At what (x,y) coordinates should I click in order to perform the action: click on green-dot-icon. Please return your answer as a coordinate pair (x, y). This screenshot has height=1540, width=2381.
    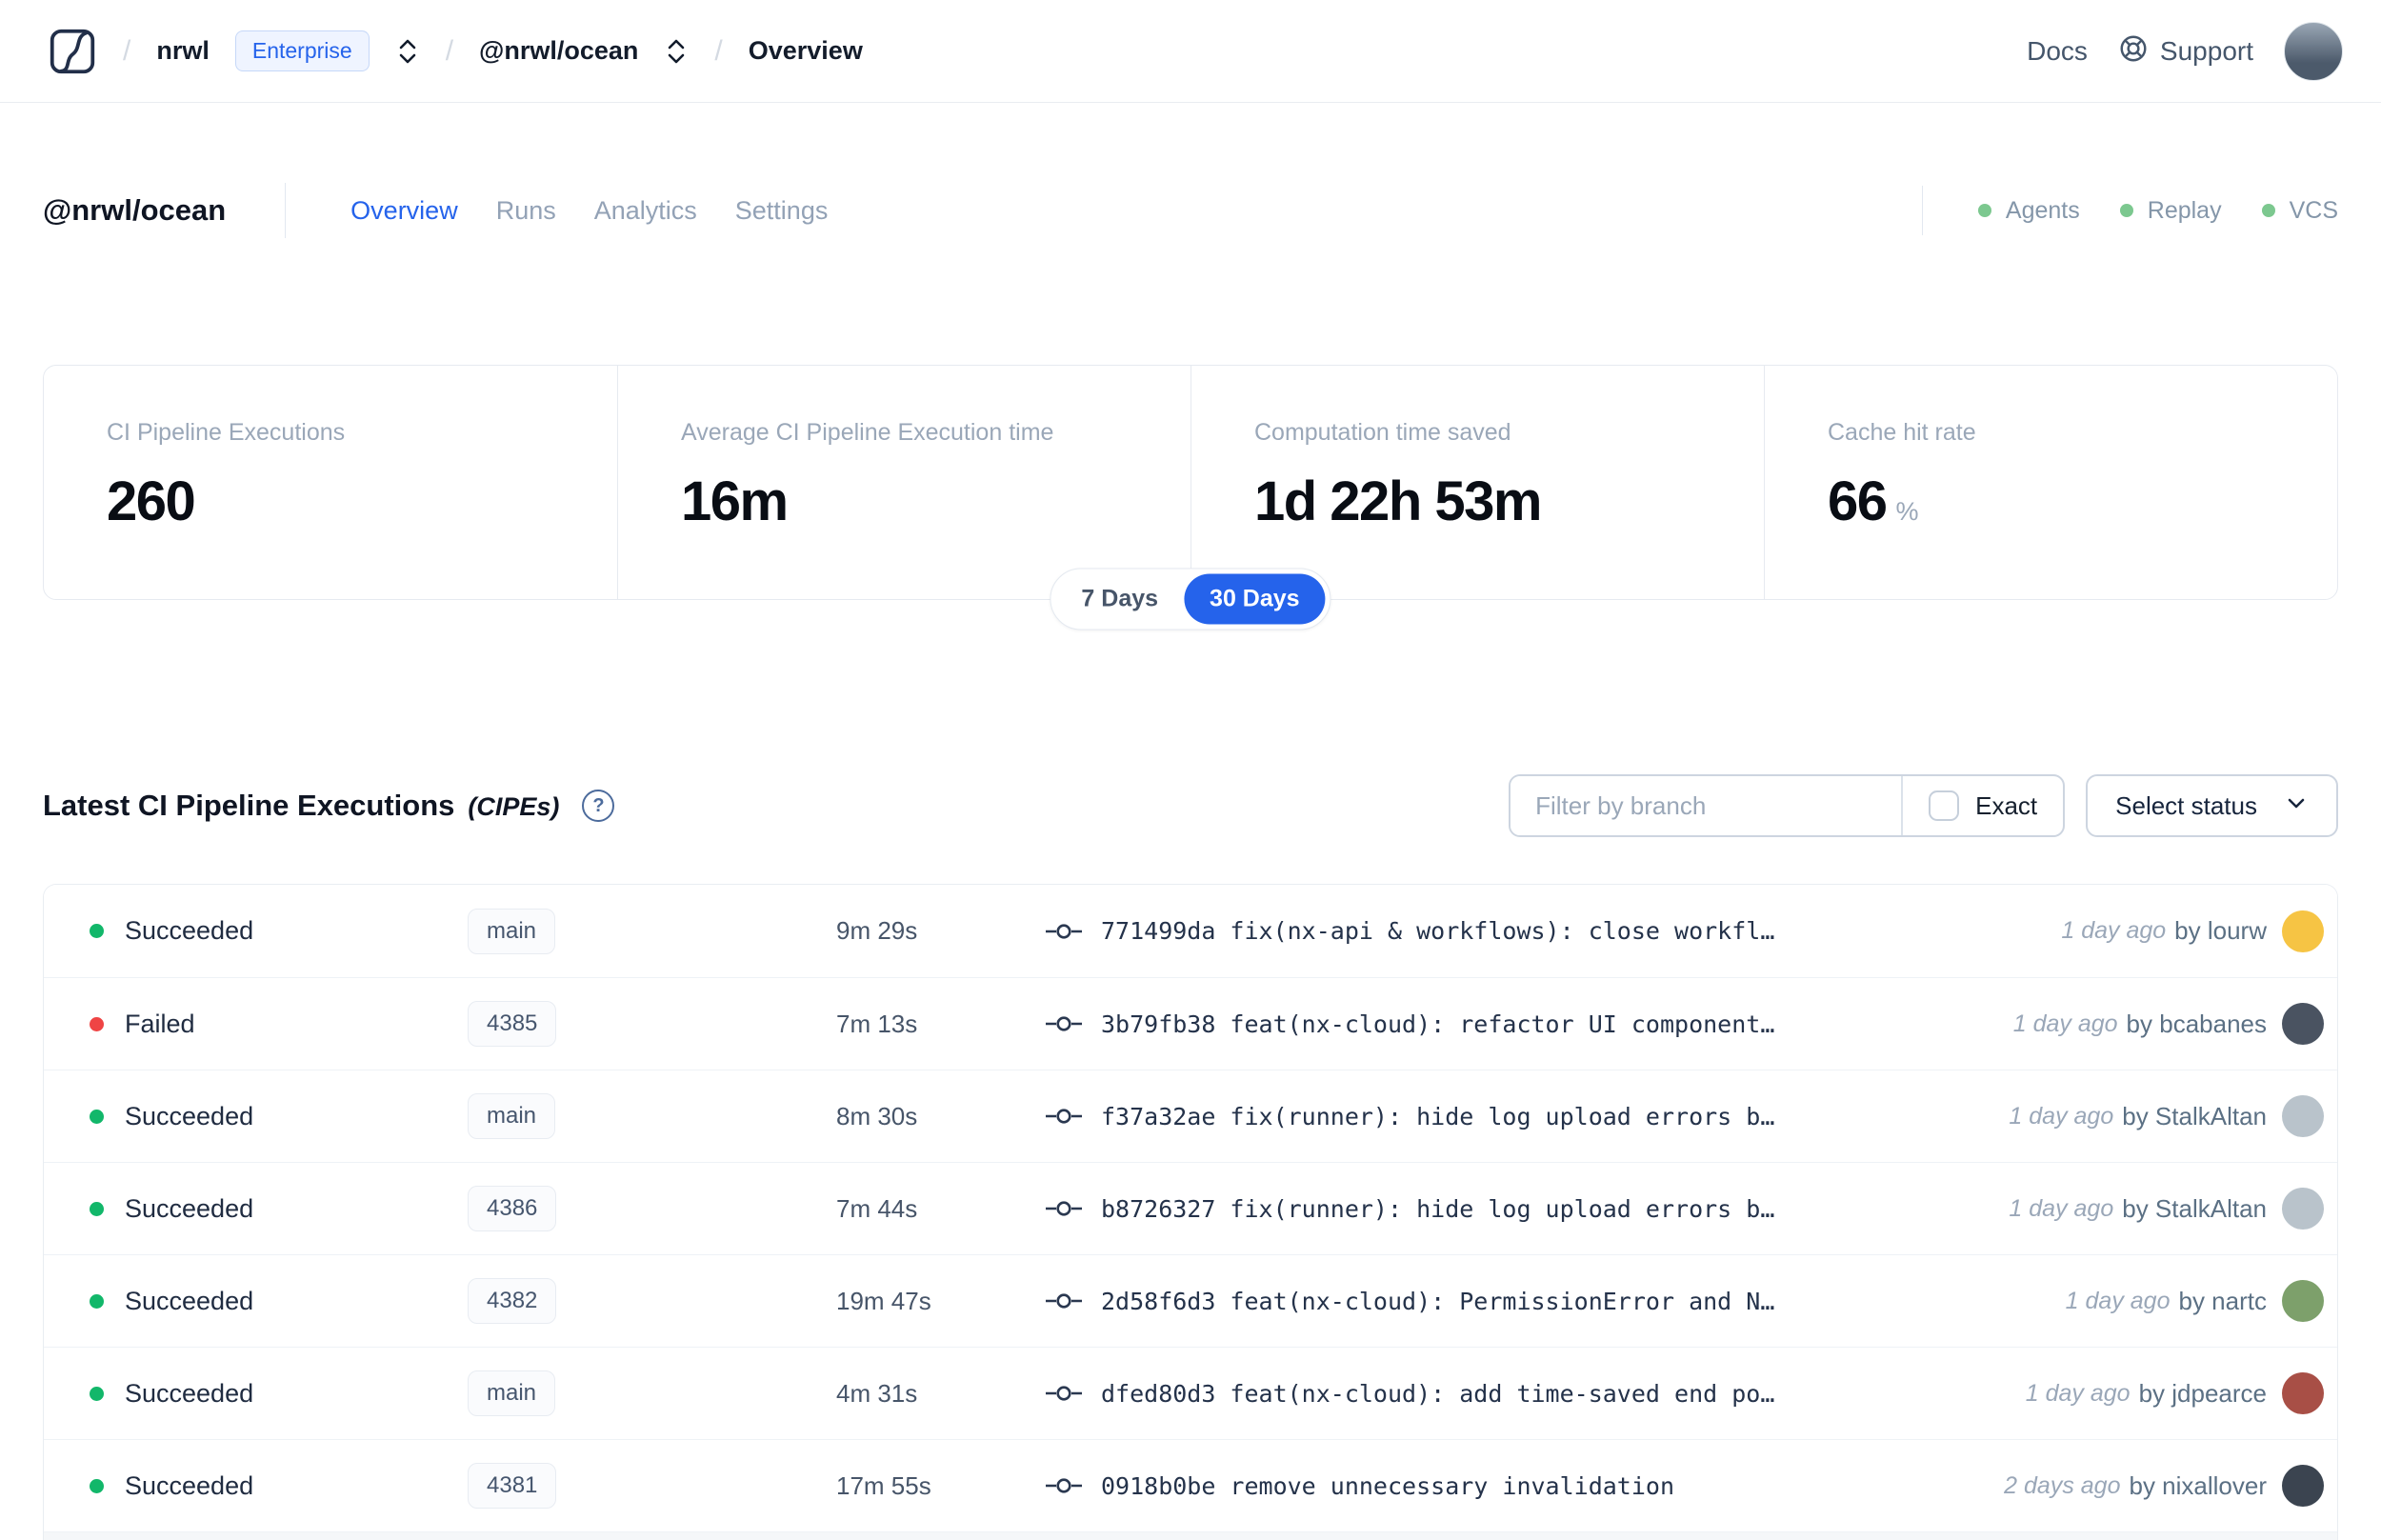
    Looking at the image, I should click on (1984, 210).